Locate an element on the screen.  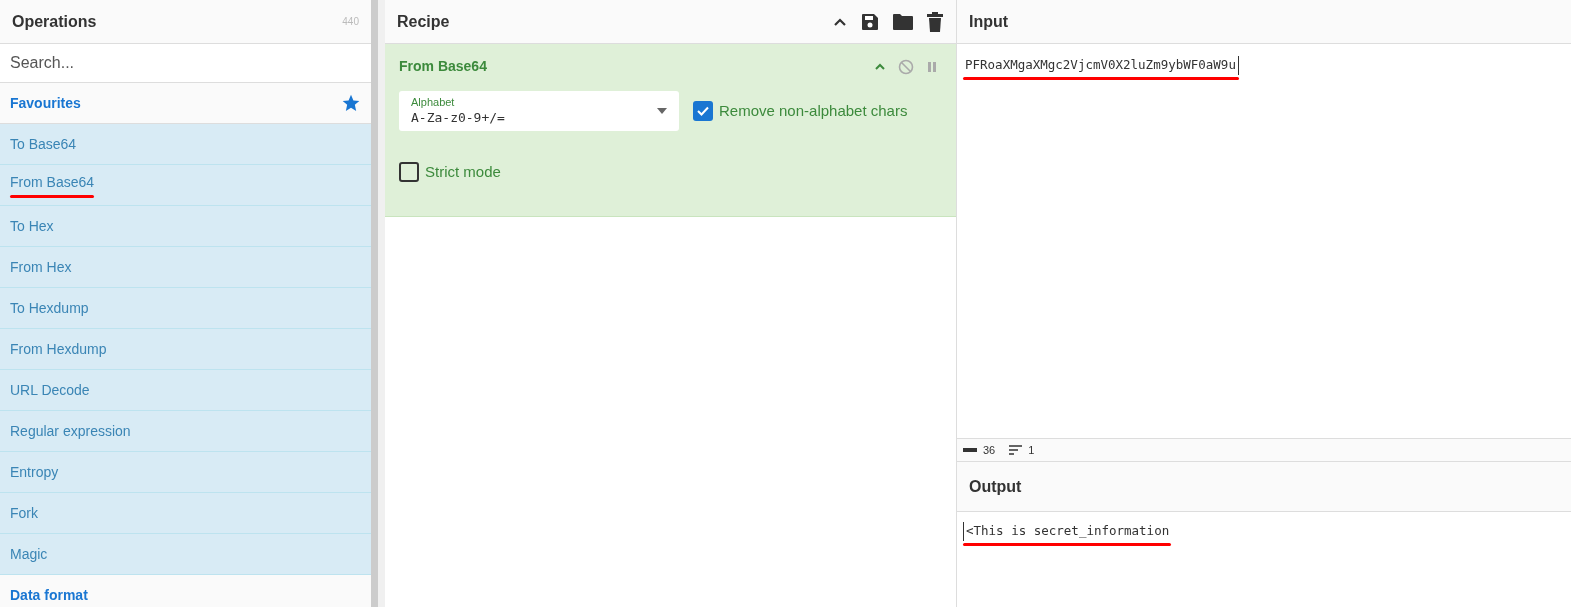
scrollbar is located at coordinates (374, 303).